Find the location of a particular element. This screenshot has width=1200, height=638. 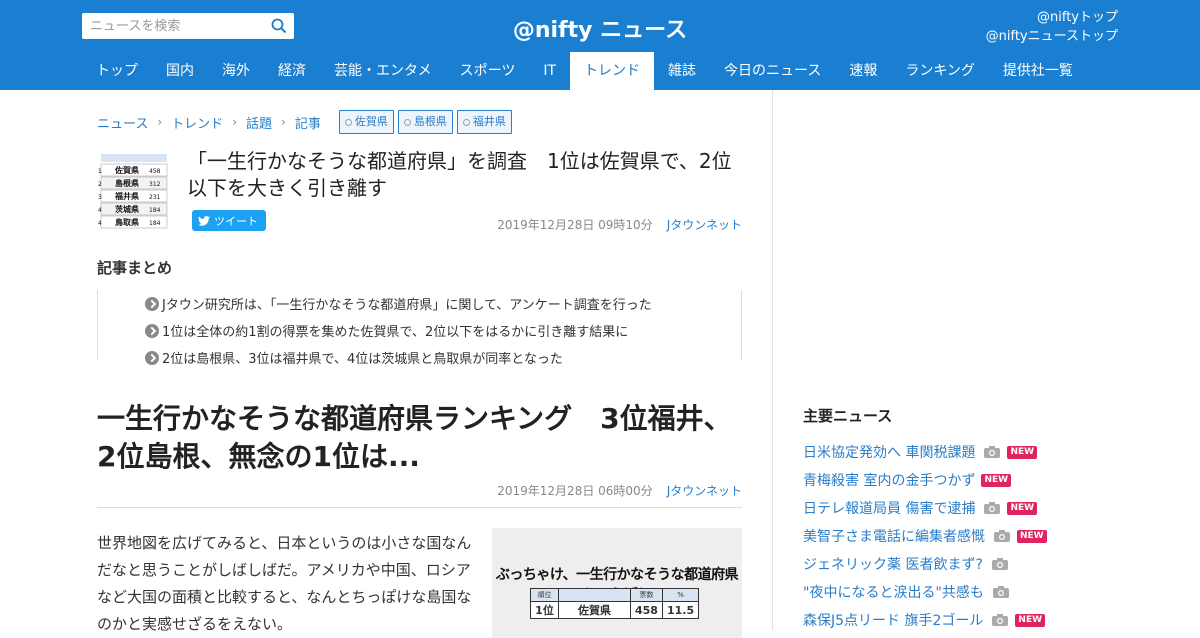

sidebar-news-item: 日米協定発効へ 車関税課題 NEW is located at coordinates (953, 452).